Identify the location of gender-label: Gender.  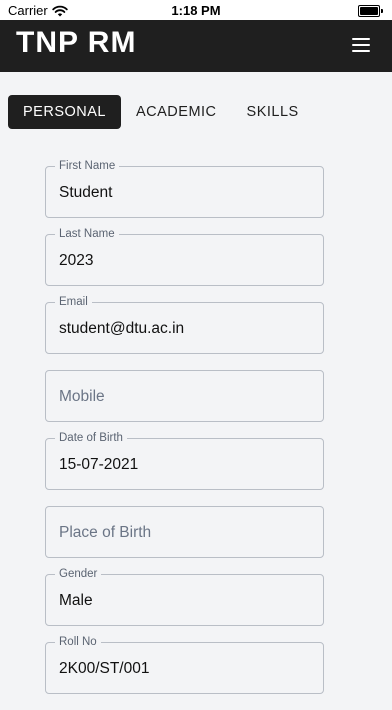
(78, 574).